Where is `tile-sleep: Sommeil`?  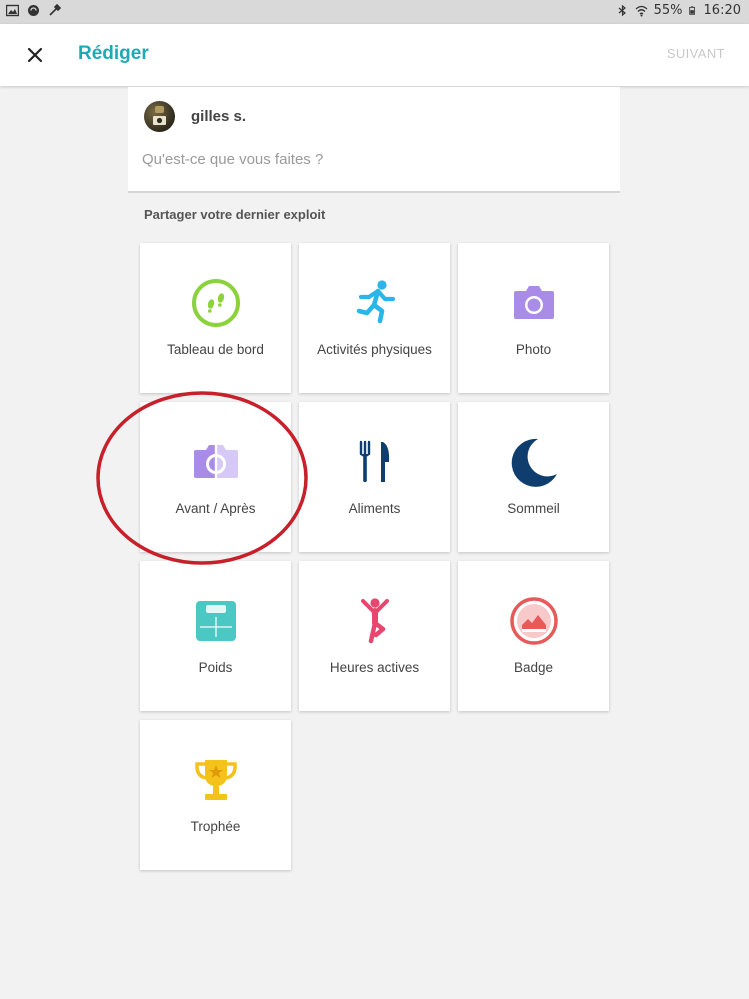 tile-sleep: Sommeil is located at coordinates (533, 477).